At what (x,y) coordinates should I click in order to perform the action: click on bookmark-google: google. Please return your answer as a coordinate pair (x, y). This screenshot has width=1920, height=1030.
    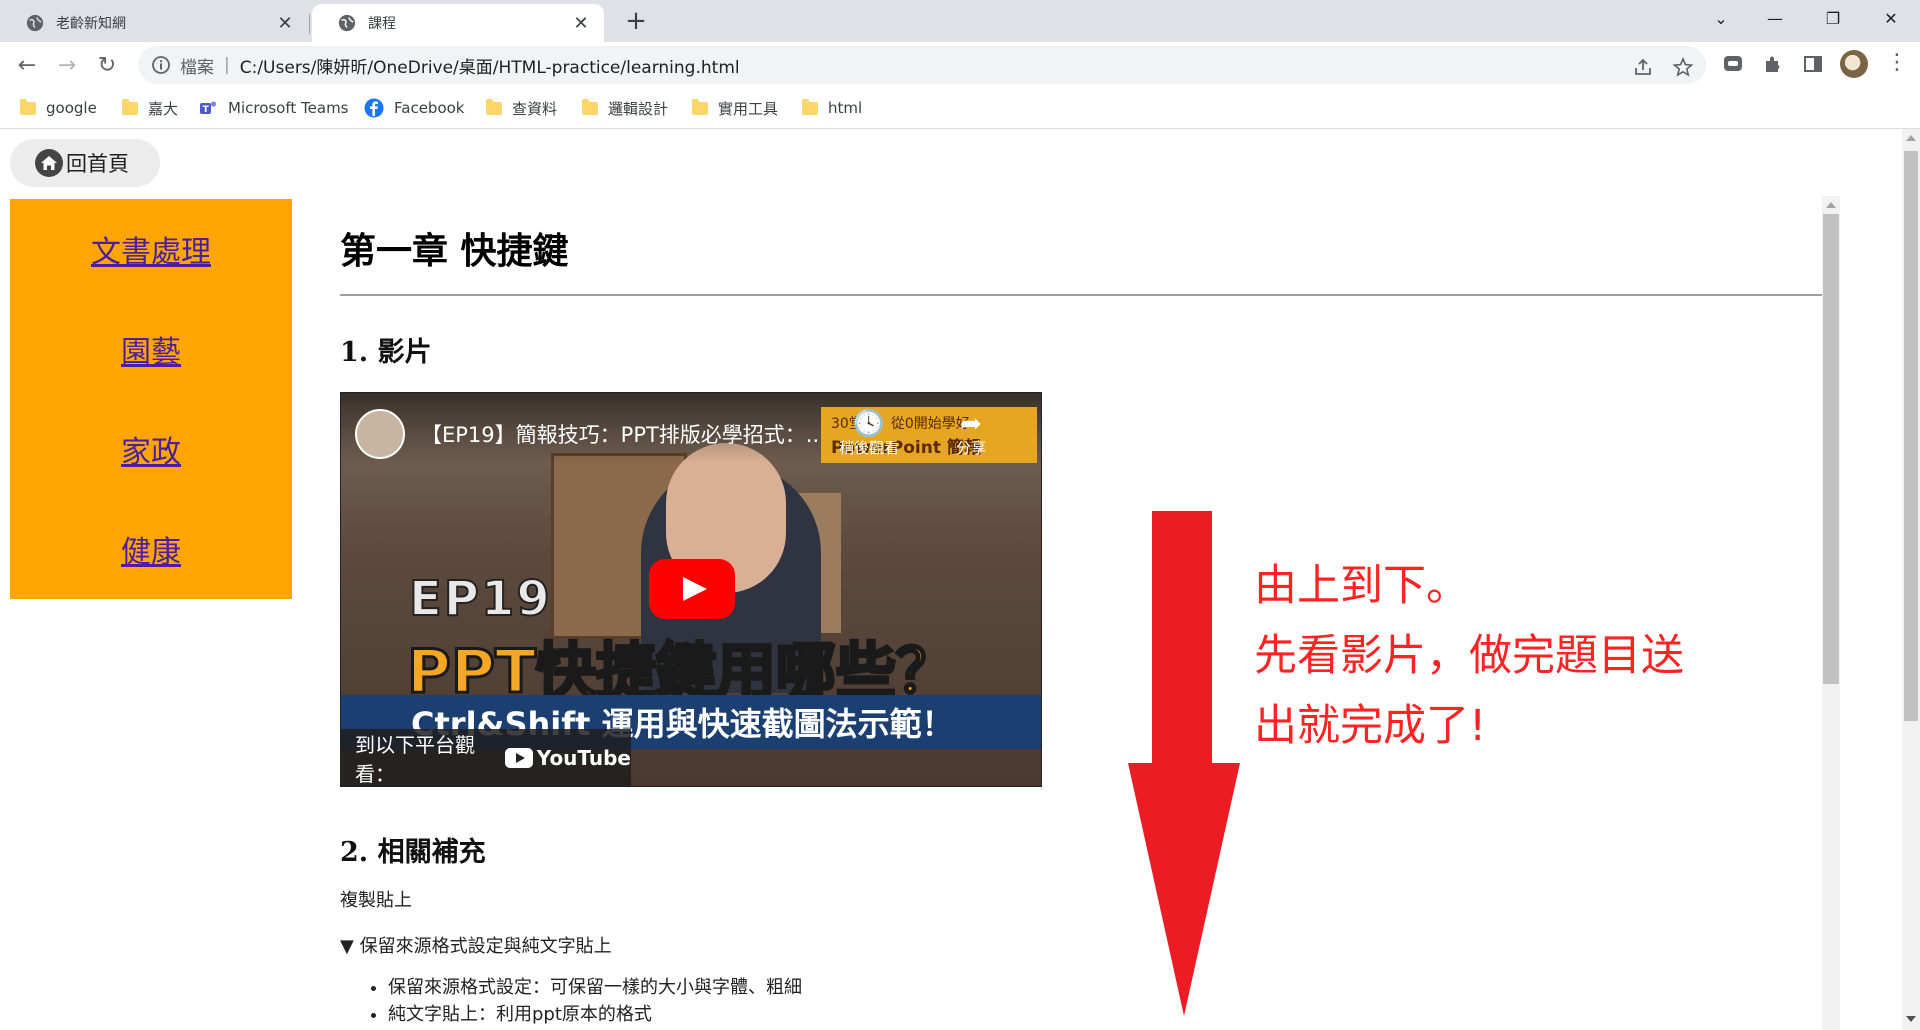
    Looking at the image, I should click on (58, 108).